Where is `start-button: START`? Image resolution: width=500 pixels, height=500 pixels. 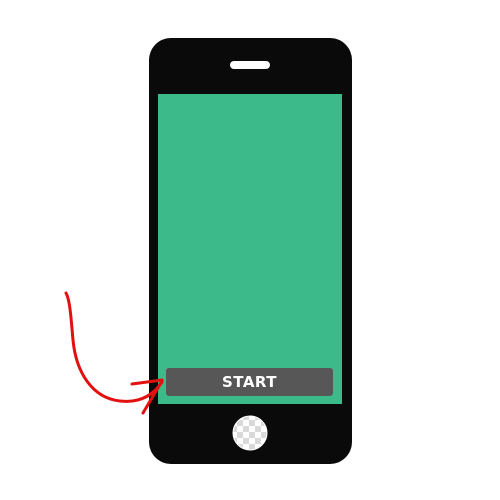
start-button: START is located at coordinates (249, 382).